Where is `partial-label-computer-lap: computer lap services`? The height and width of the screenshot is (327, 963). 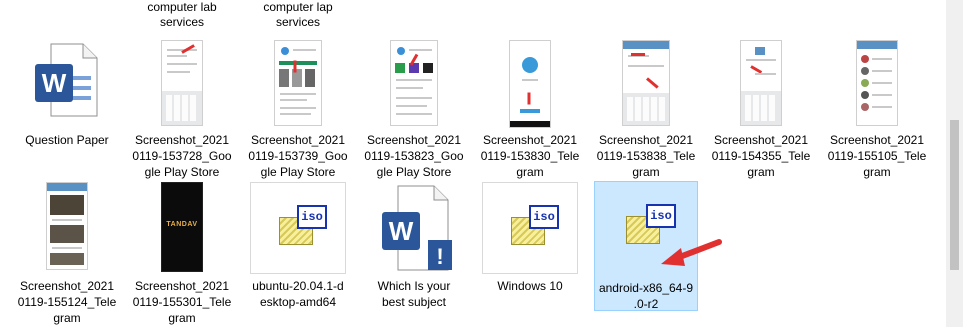 partial-label-computer-lap: computer lap services is located at coordinates (298, 14).